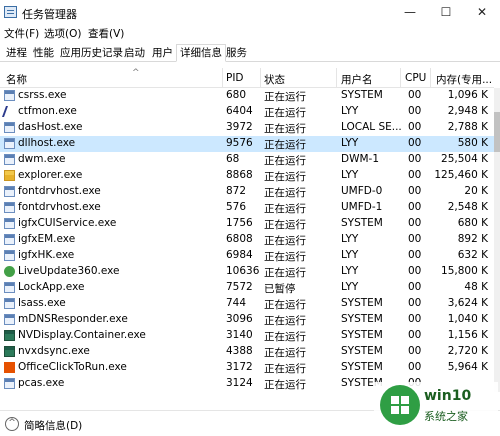  I want to click on table-row: csrss.exe 680 正在运行 SYSTEM 00 1,096 K, so click(247, 96).